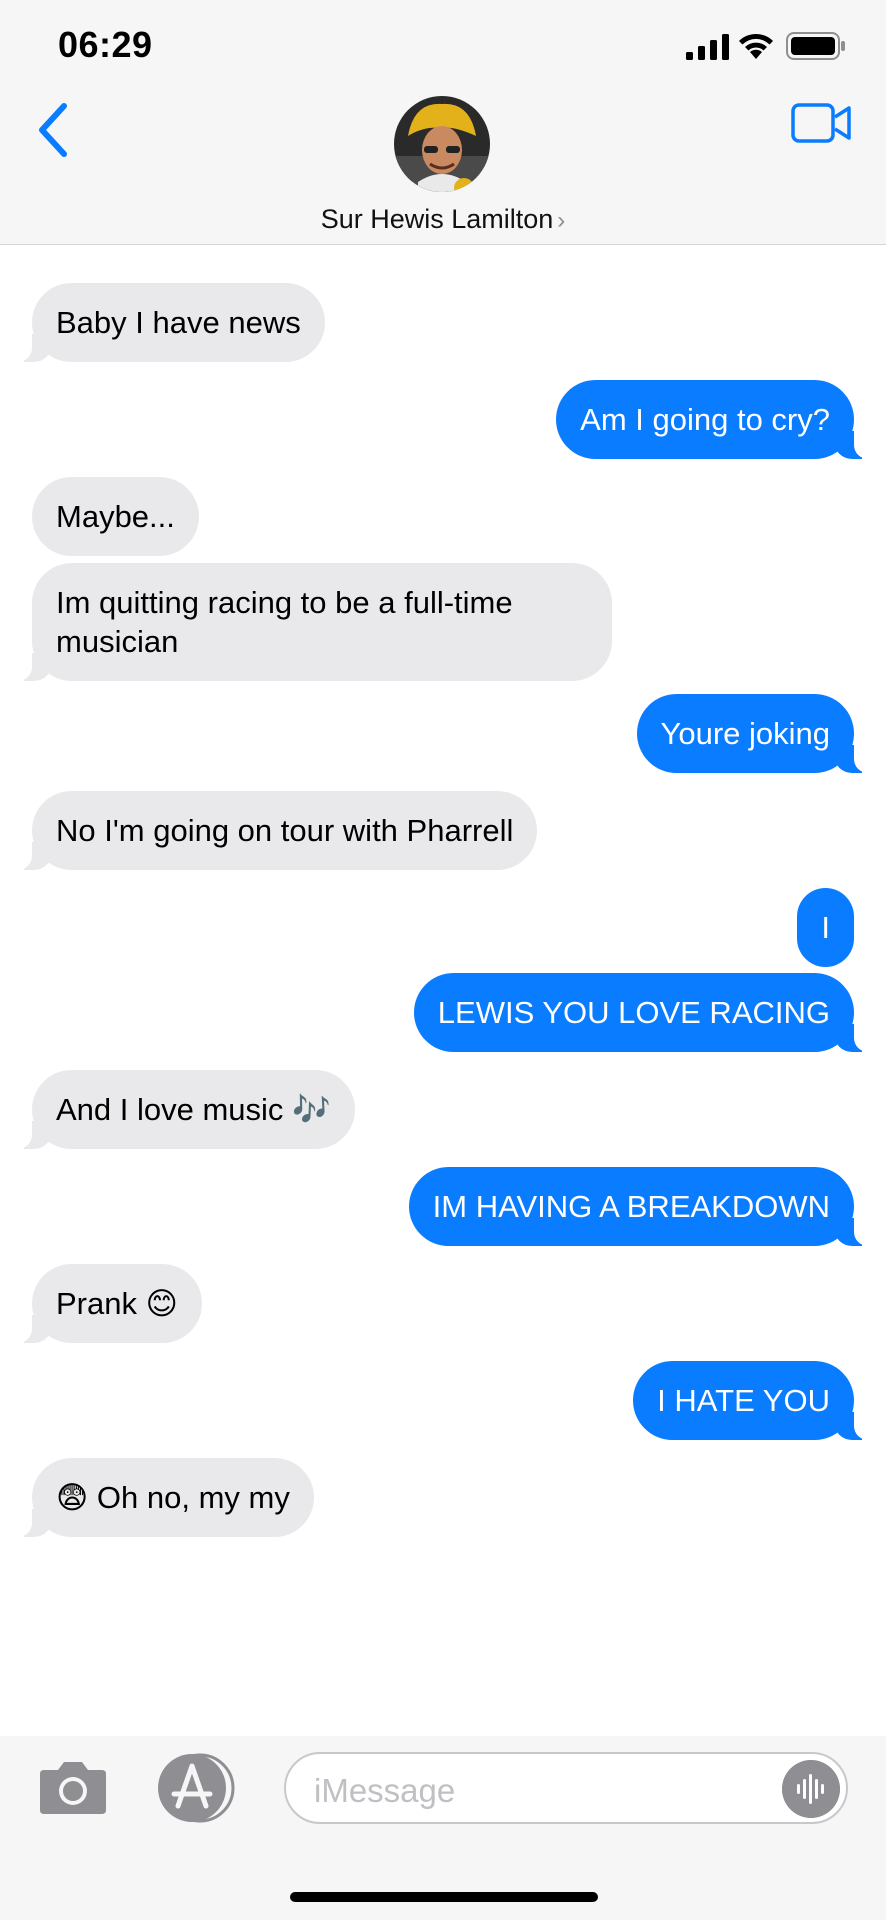 The height and width of the screenshot is (1920, 886). I want to click on message-text: Prank 😊, so click(117, 1303).